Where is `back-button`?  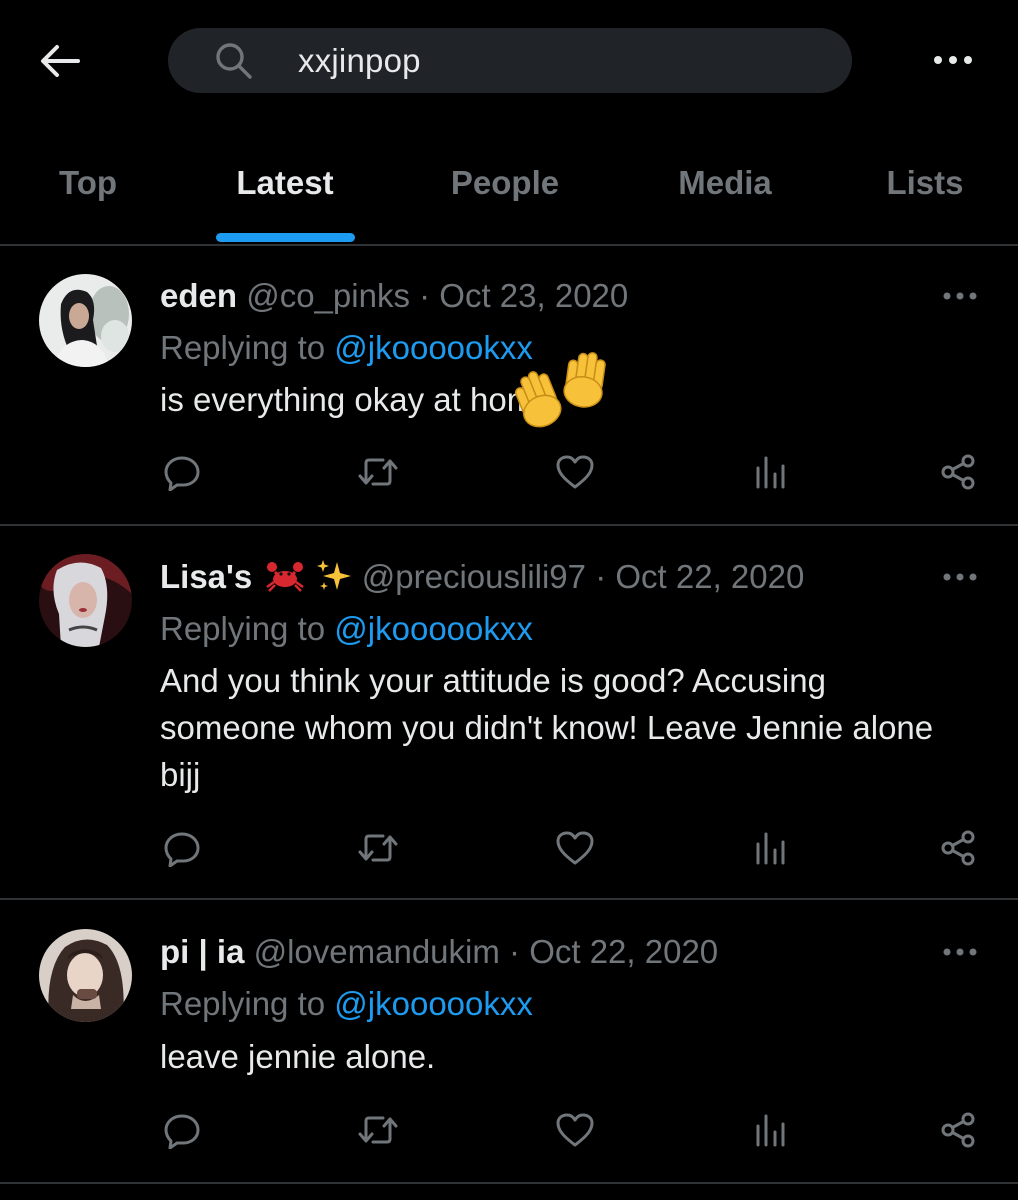 back-button is located at coordinates (60, 61).